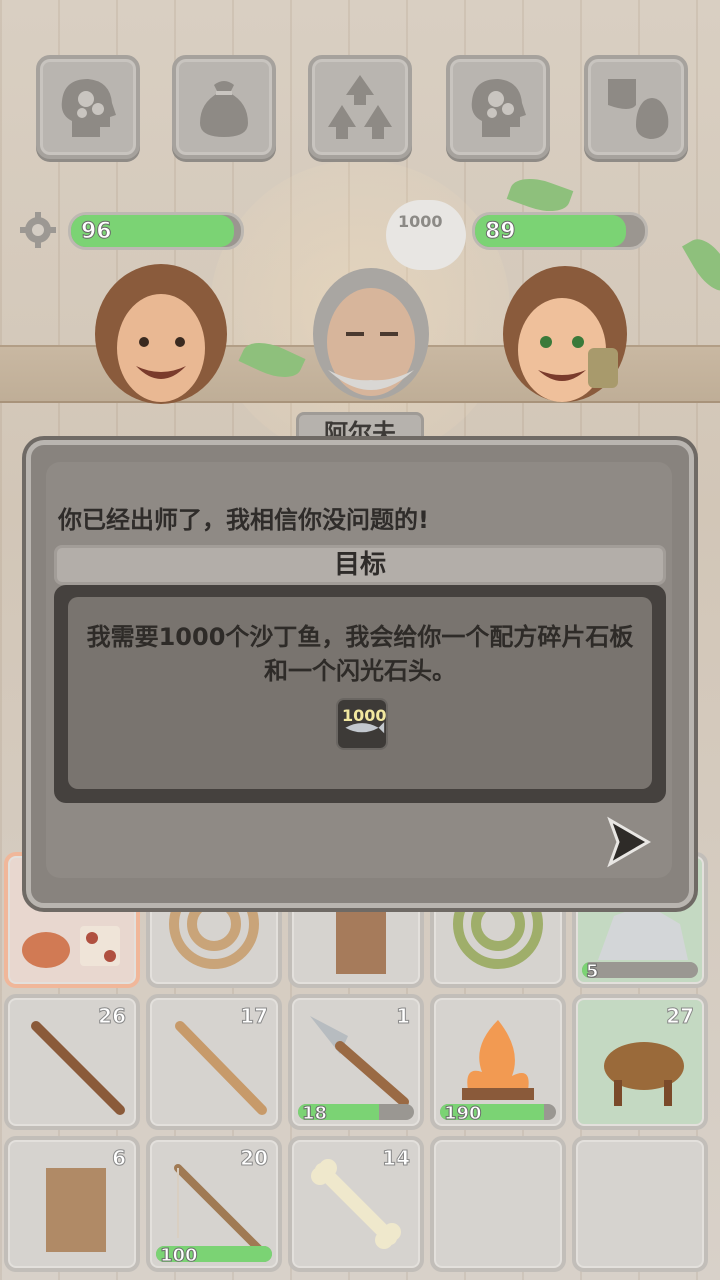 Image resolution: width=720 pixels, height=1280 pixels. I want to click on thought-count: 1000, so click(420, 221).